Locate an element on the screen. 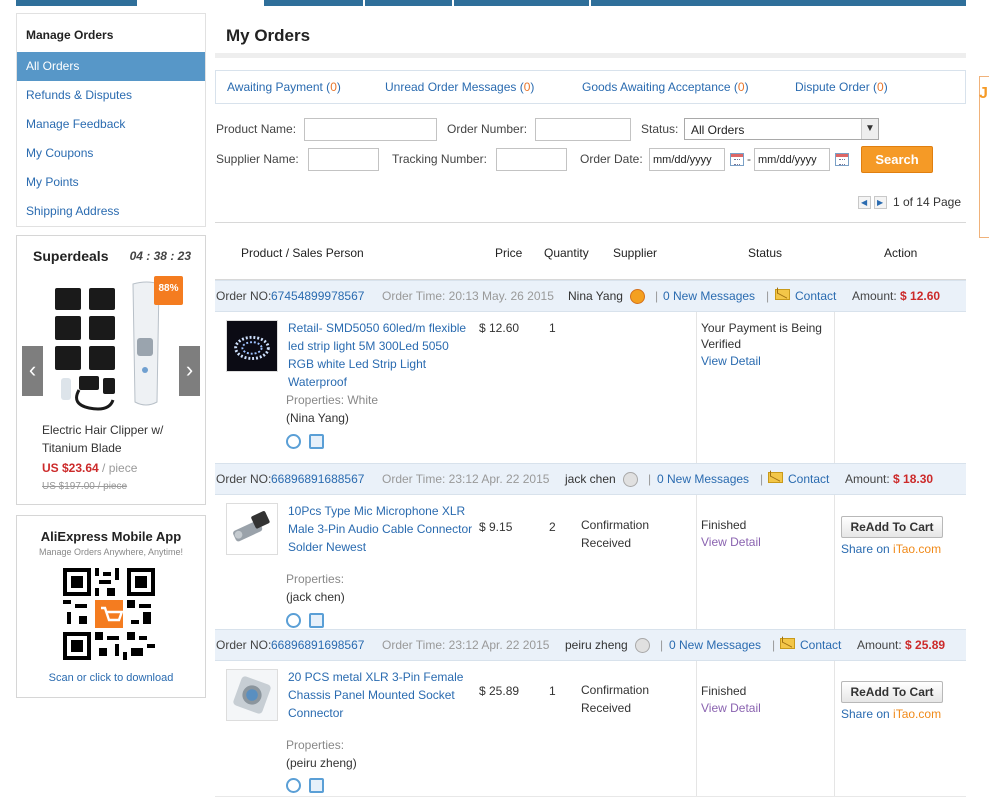 This screenshot has width=989, height=797. prev-page-icon: ◀ is located at coordinates (864, 203).